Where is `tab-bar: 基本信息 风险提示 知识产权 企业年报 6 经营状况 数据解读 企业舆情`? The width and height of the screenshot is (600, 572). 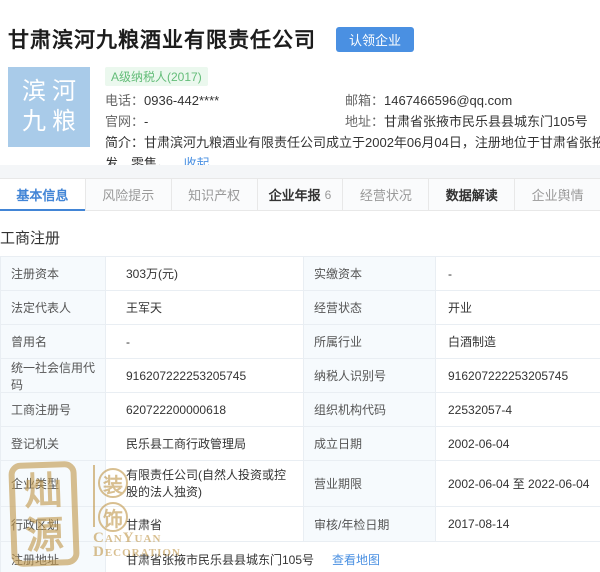
tab-bar: 基本信息 风险提示 知识产权 企业年报 6 经营状况 数据解读 企业舆情 is located at coordinates (300, 194).